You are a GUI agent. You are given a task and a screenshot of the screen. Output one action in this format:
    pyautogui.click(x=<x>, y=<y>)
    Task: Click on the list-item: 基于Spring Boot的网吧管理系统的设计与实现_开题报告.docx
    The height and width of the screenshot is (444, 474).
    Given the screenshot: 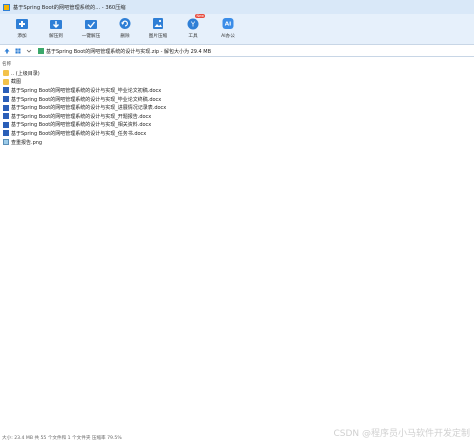 What is the action you would take?
    pyautogui.click(x=153, y=116)
    